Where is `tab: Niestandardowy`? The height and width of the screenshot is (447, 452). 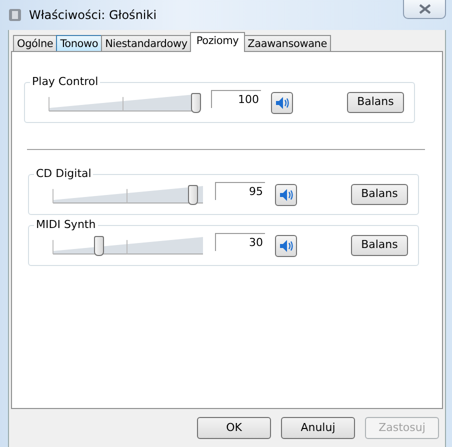
tab: Niestandardowy is located at coordinates (146, 43).